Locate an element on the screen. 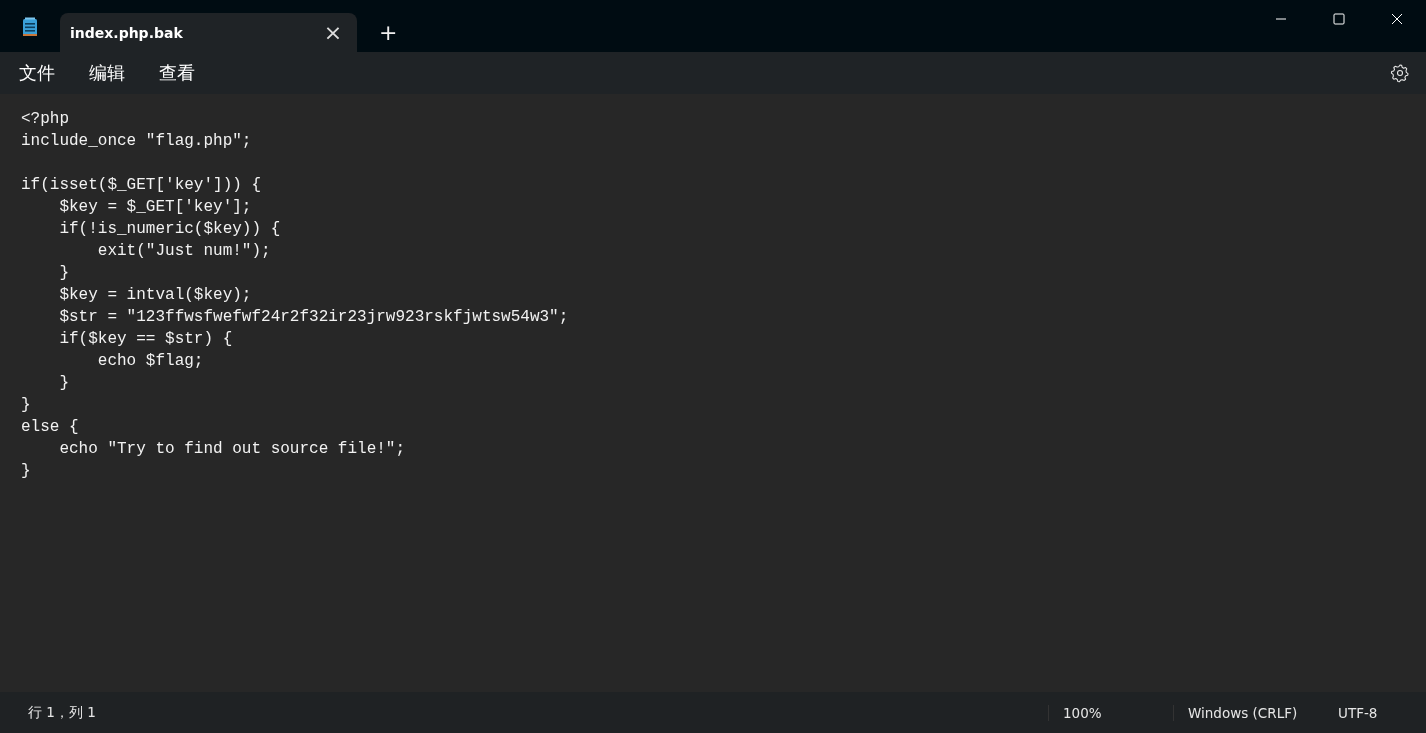  menu-item: 查看 is located at coordinates (177, 73).